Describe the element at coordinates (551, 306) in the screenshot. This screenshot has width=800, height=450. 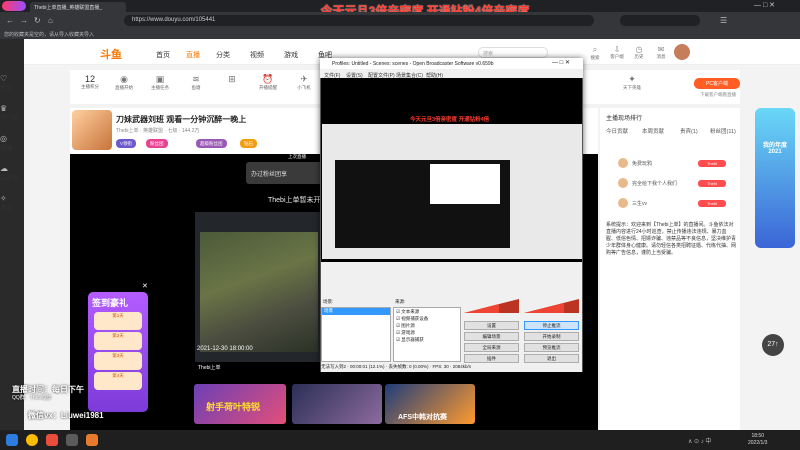
I see `audio-meter-right` at that location.